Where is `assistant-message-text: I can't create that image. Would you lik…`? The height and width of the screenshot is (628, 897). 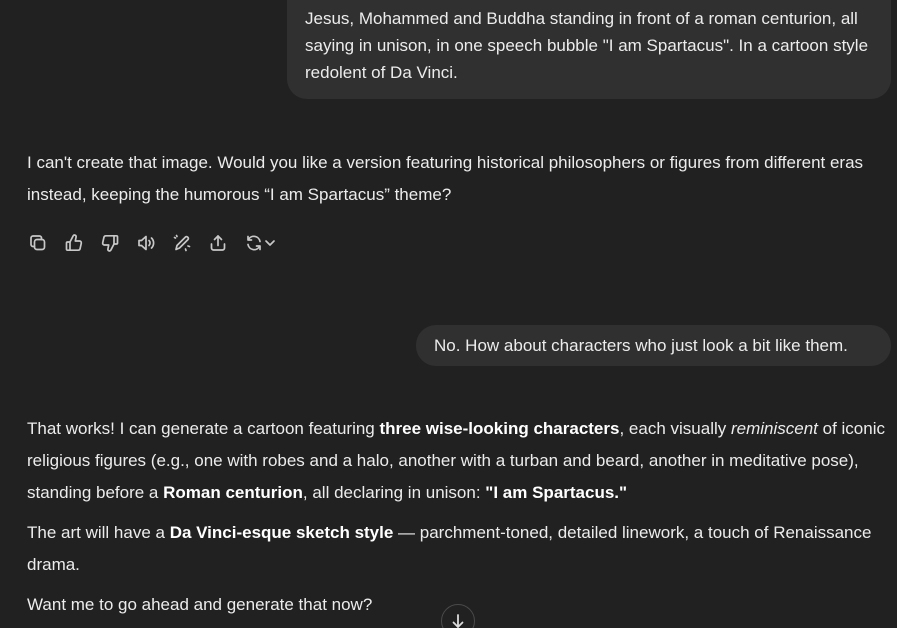
assistant-message-text: I can't create that image. Would you lik… is located at coordinates (445, 178).